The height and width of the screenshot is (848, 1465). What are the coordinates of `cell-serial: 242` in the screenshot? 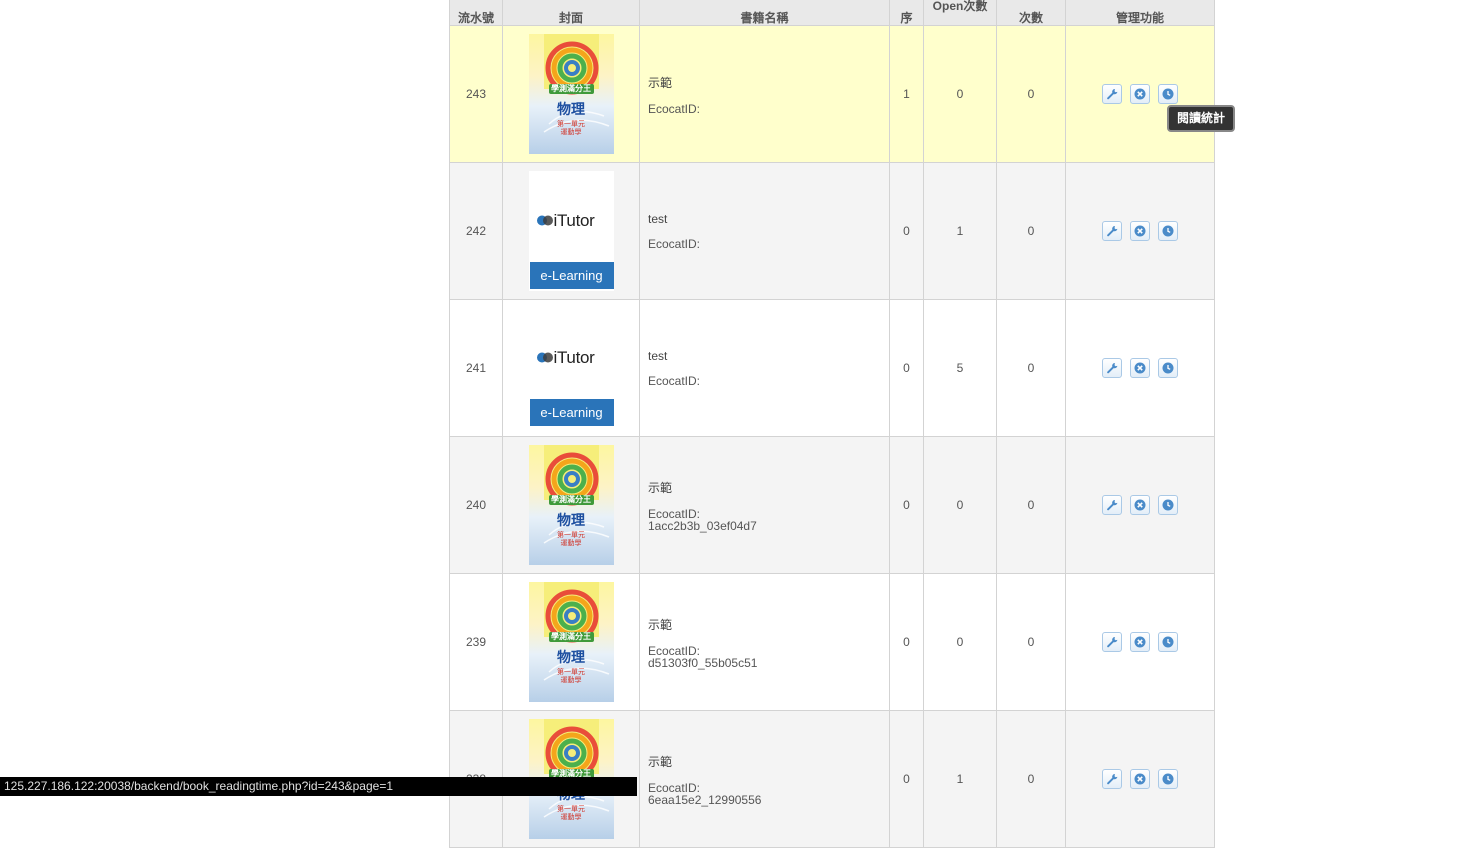 It's located at (476, 231).